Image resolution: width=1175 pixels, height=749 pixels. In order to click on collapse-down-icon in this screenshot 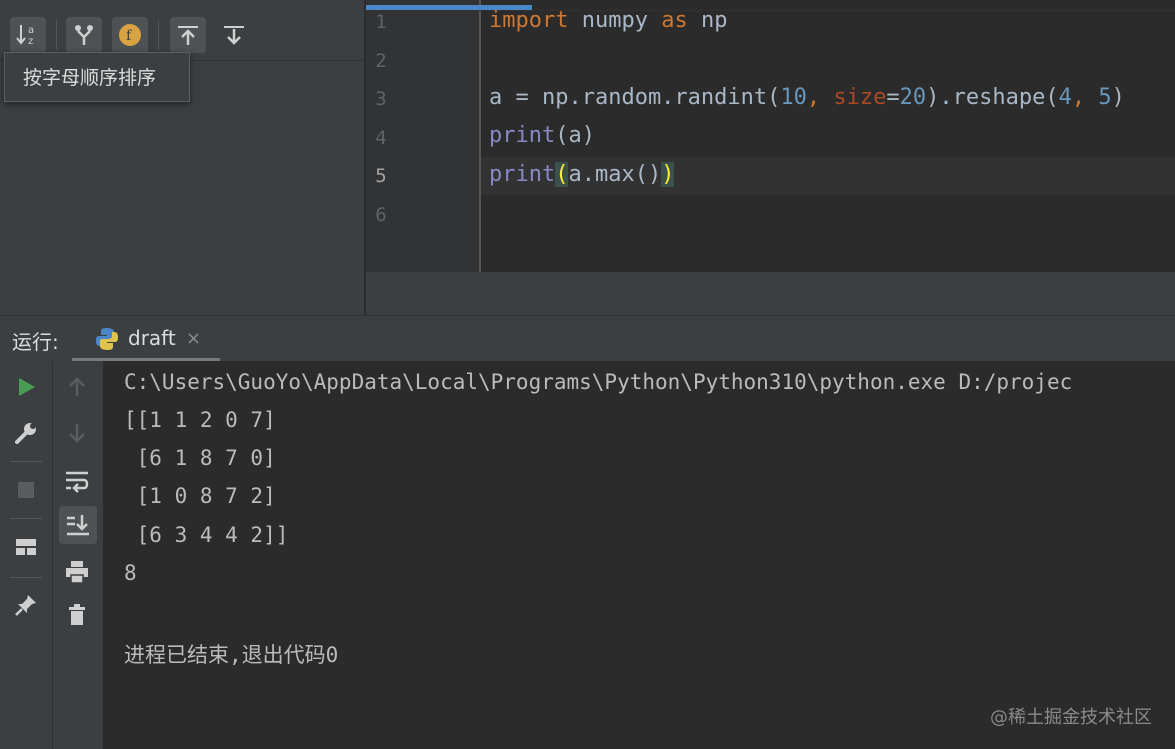, I will do `click(234, 35)`.